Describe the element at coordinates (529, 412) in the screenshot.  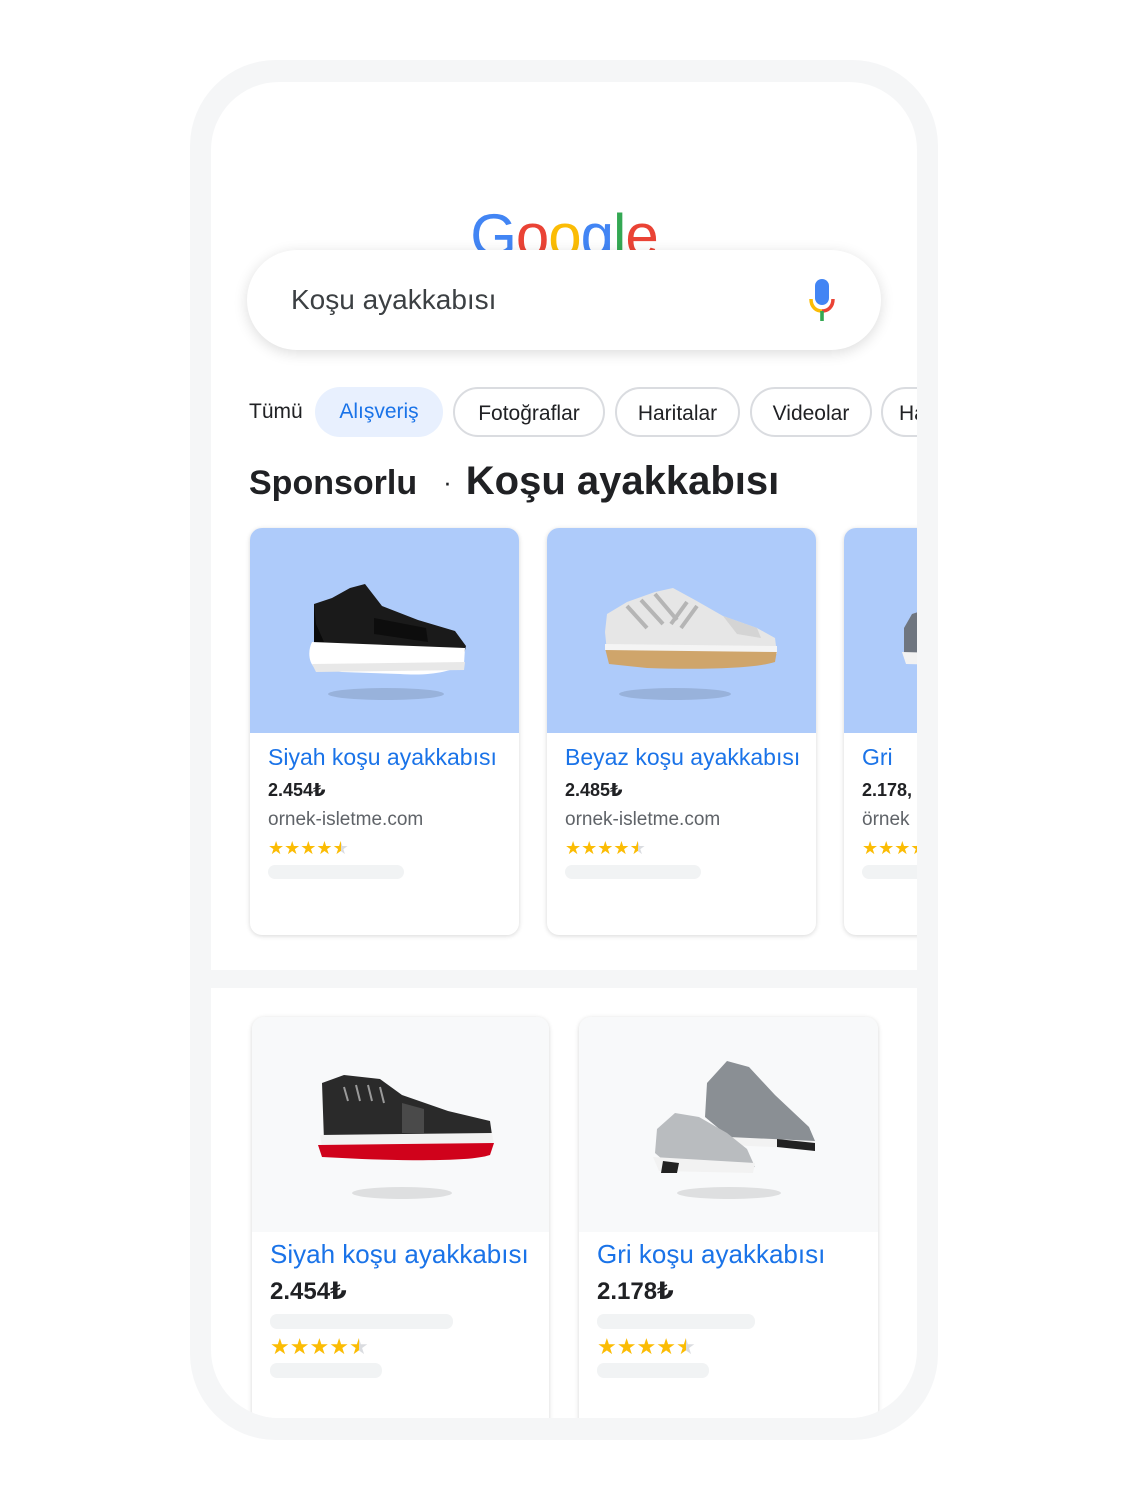
I see `tab-images: Fotoğraflar` at that location.